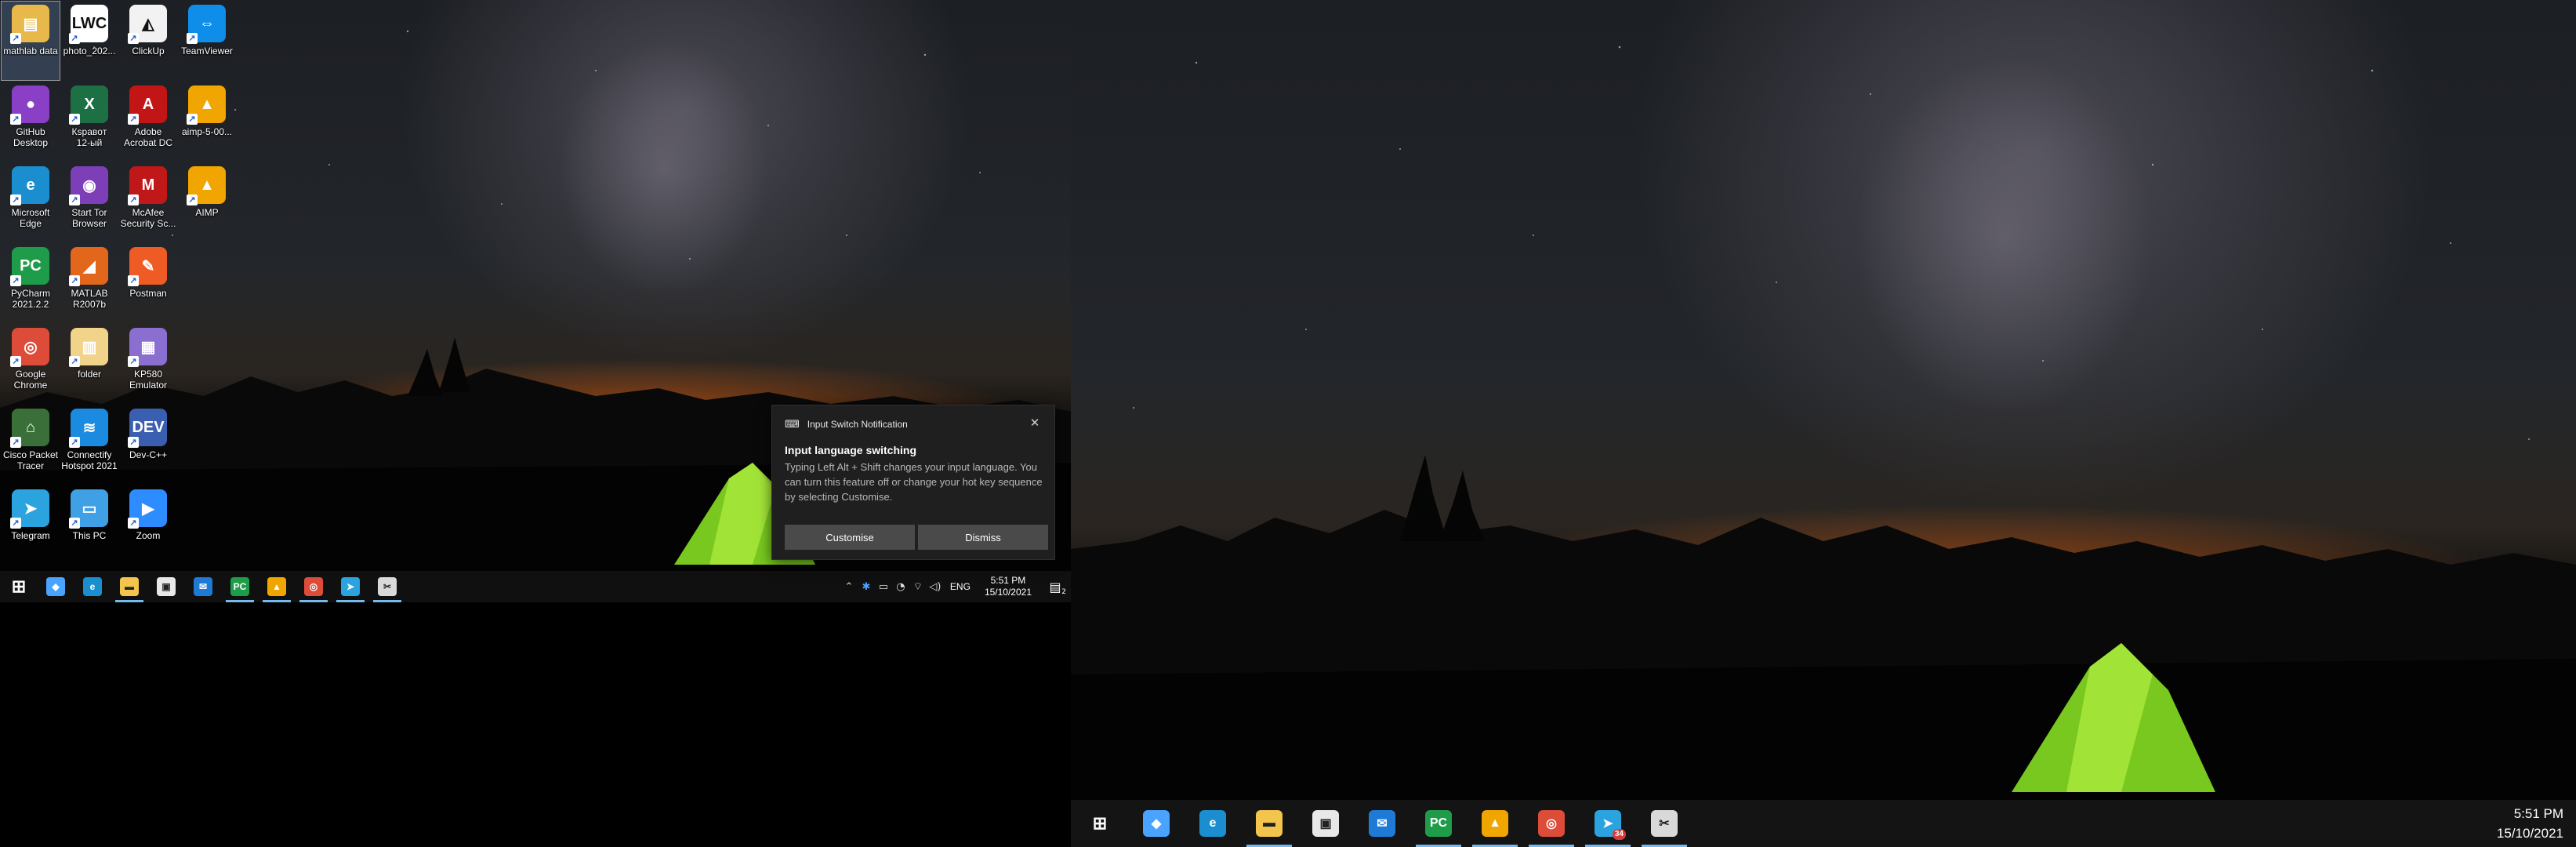 This screenshot has height=847, width=2576. Describe the element at coordinates (31, 202) in the screenshot. I see `desktop-icon: e ↗ Microsoft Edge` at that location.